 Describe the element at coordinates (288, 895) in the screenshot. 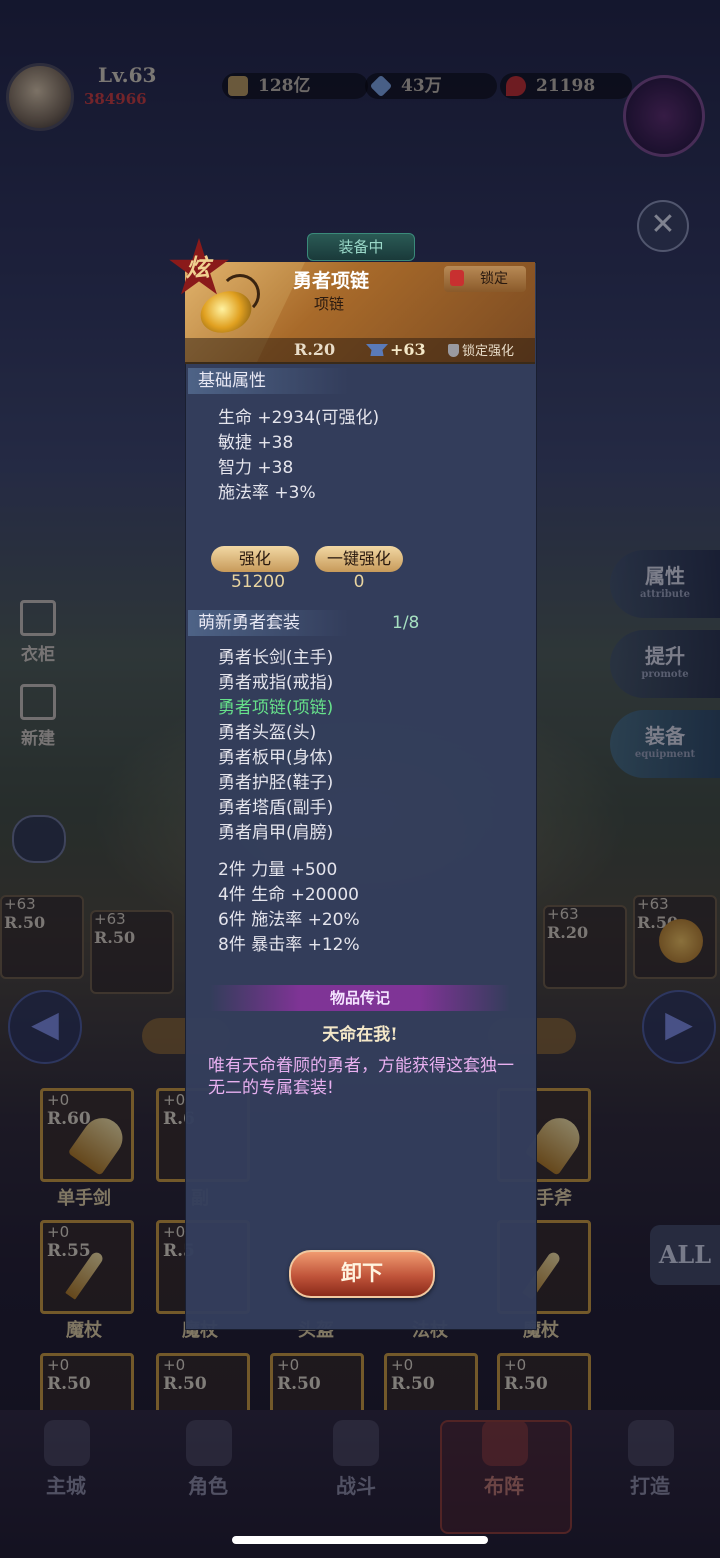

I see `set-bonus: 4件 生命 +20000` at that location.